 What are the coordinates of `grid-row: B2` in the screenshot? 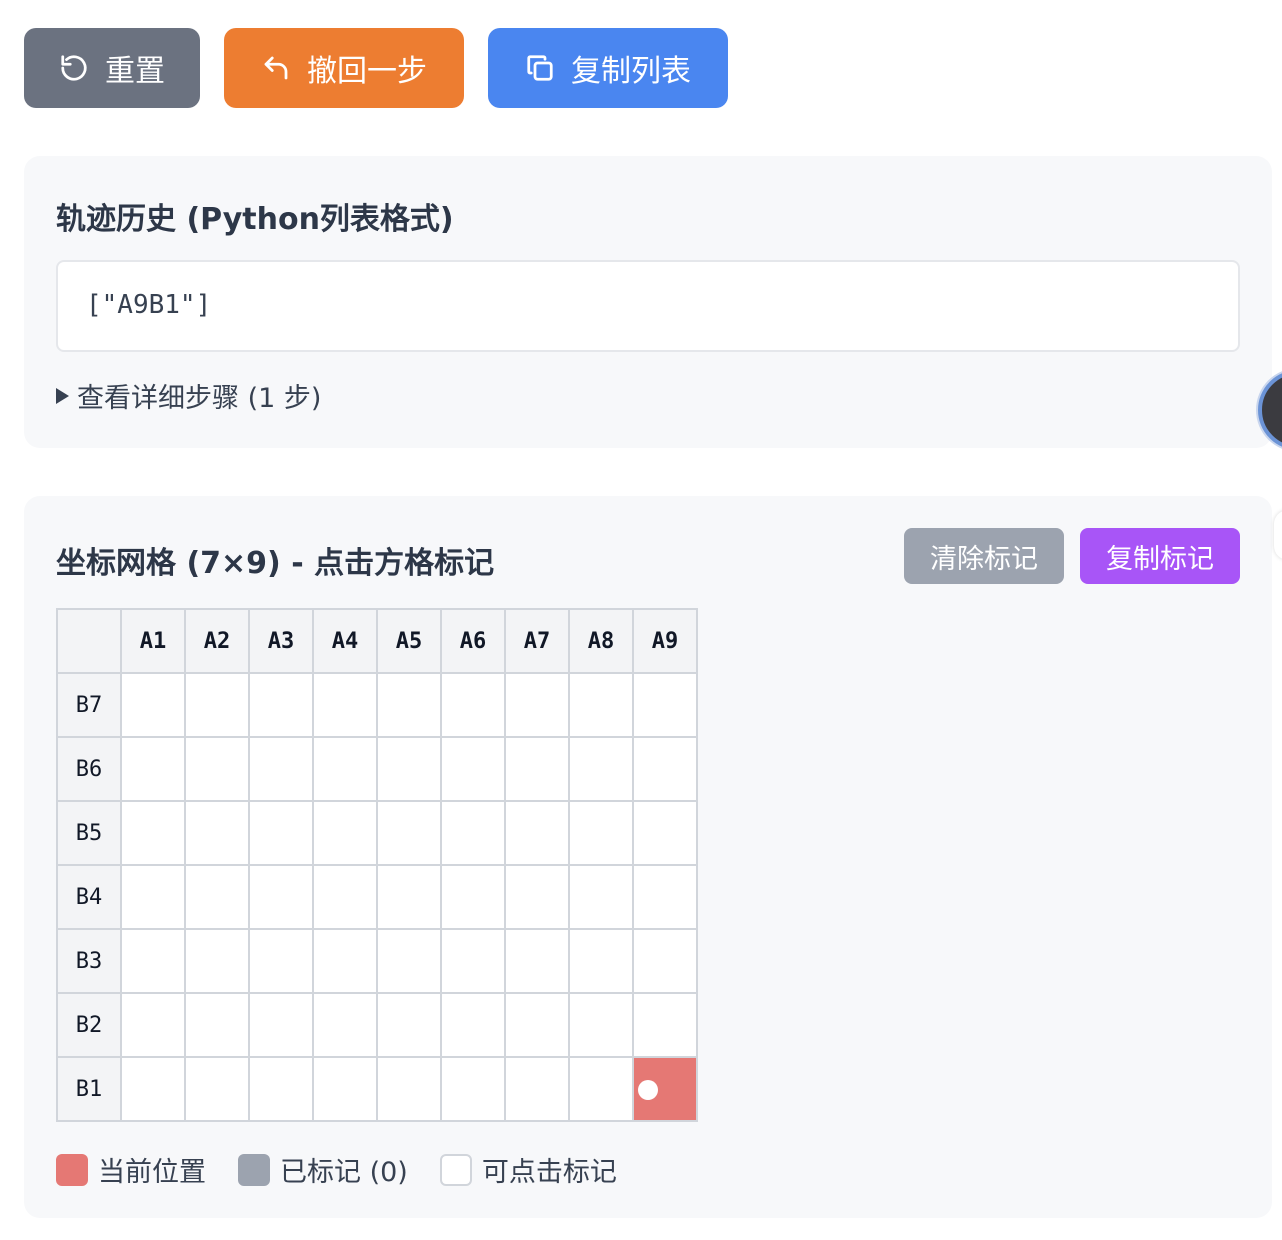 It's located at (377, 1025).